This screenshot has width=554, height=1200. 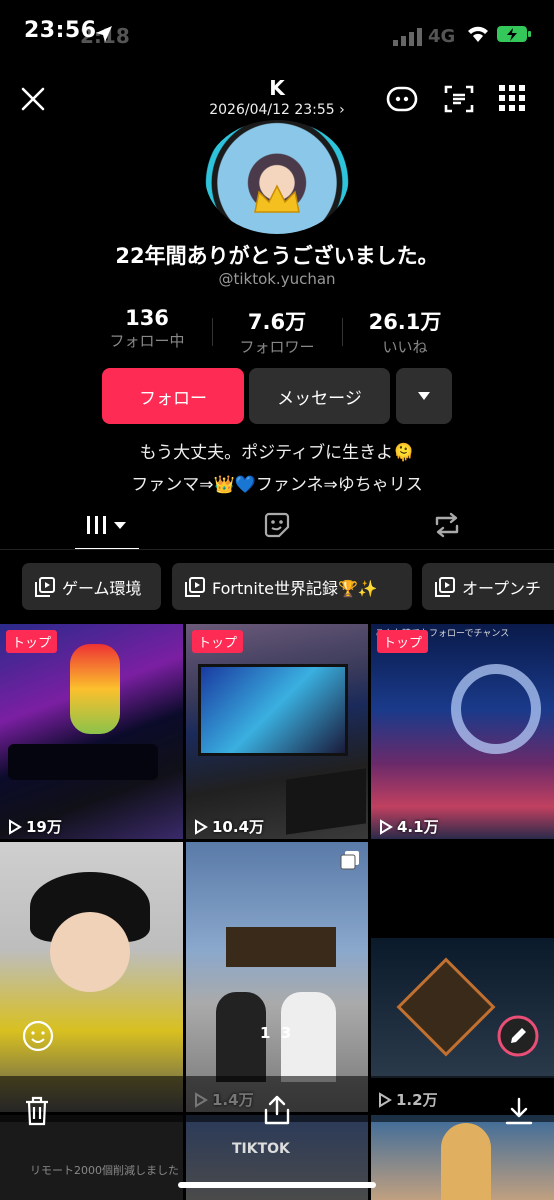 I want to click on stat-following: 136 フォロー中, so click(x=147, y=328).